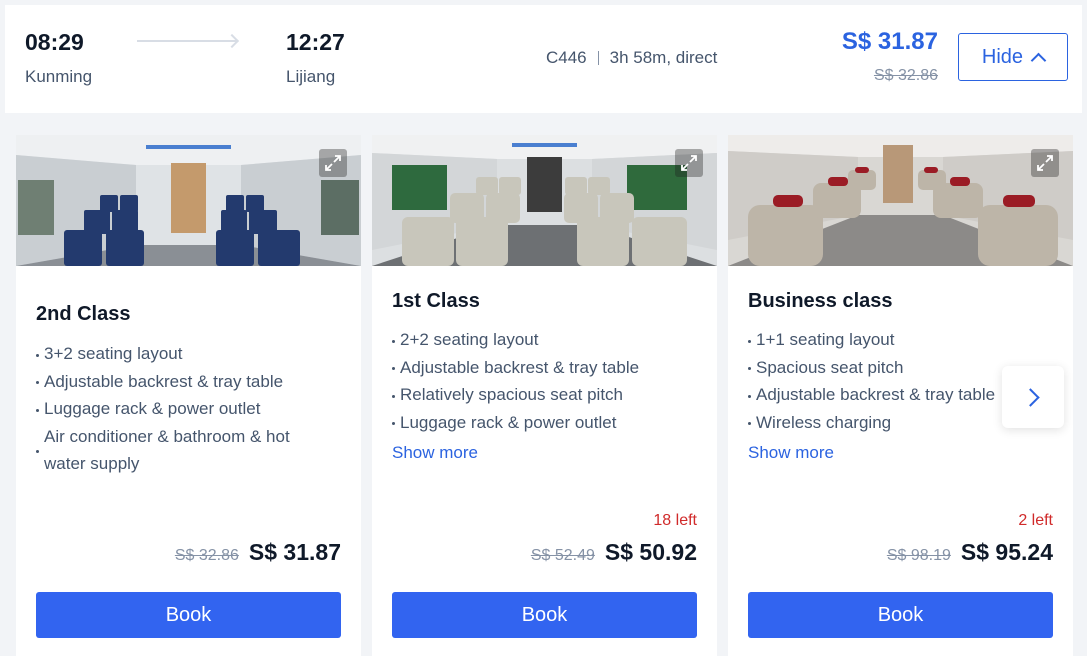 The height and width of the screenshot is (656, 1087). I want to click on train-number: C446, so click(566, 57).